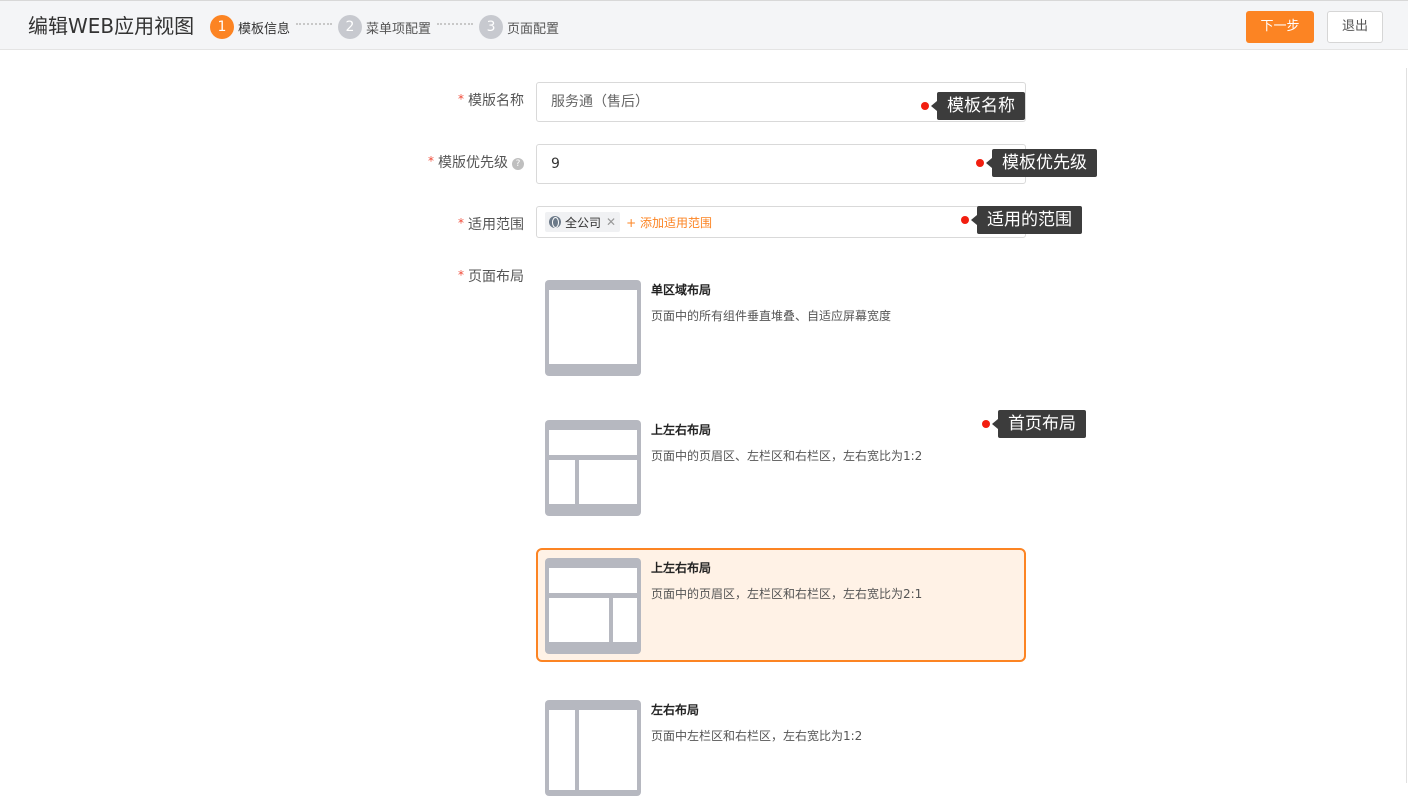 Image resolution: width=1408 pixels, height=804 pixels. Describe the element at coordinates (781, 164) in the screenshot. I see `template-priority-input: 9` at that location.